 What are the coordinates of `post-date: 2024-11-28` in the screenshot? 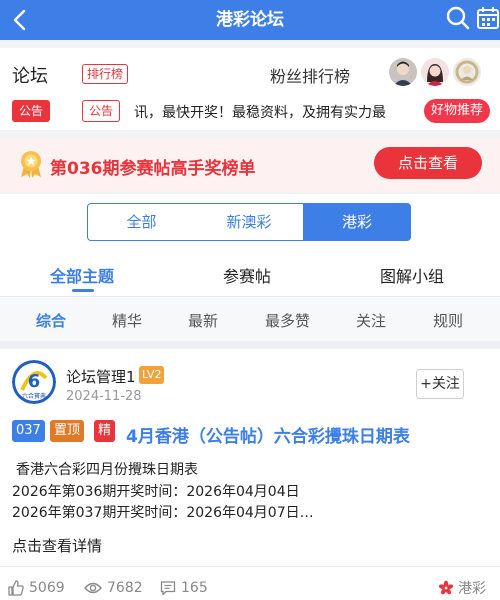 It's located at (104, 396).